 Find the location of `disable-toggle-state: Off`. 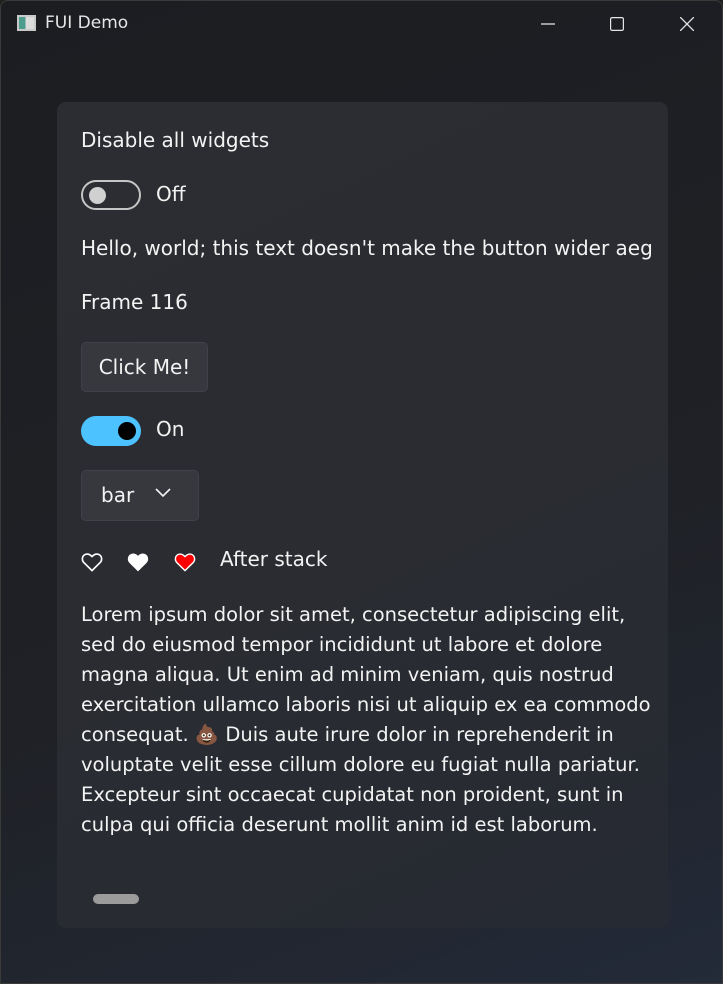

disable-toggle-state: Off is located at coordinates (171, 194).